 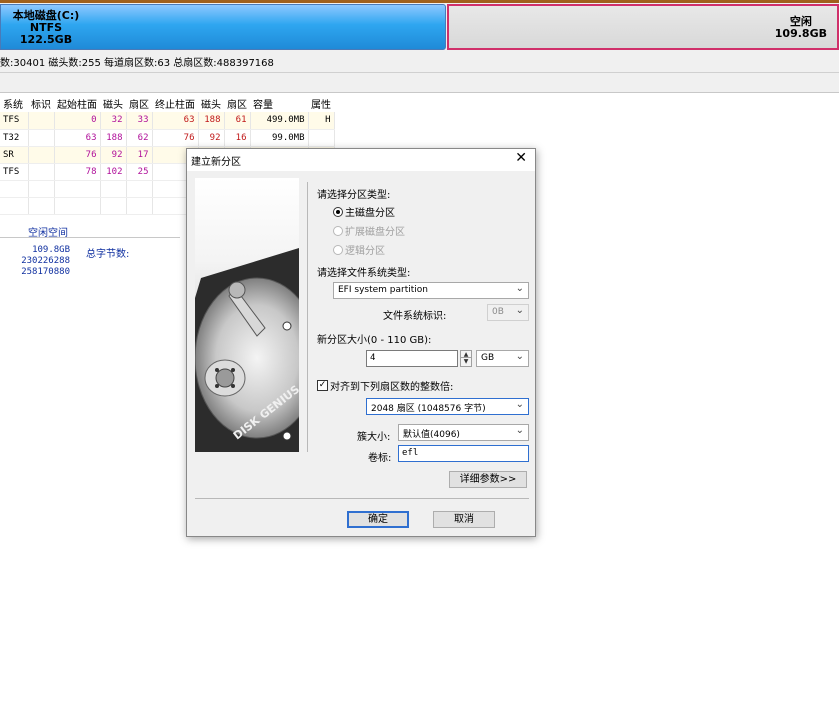 I want to click on fs-type-value: EFI system partition, so click(x=383, y=290).